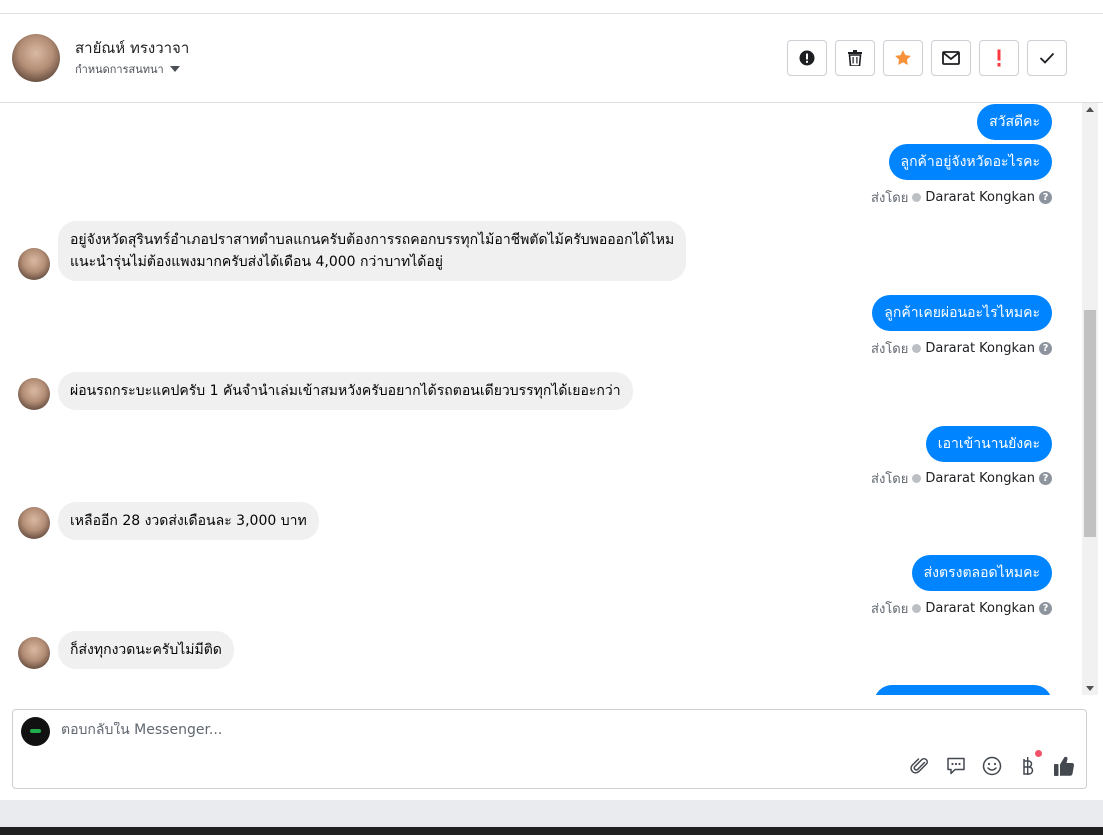 Image resolution: width=1103 pixels, height=835 pixels. I want to click on emoji-button, so click(992, 766).